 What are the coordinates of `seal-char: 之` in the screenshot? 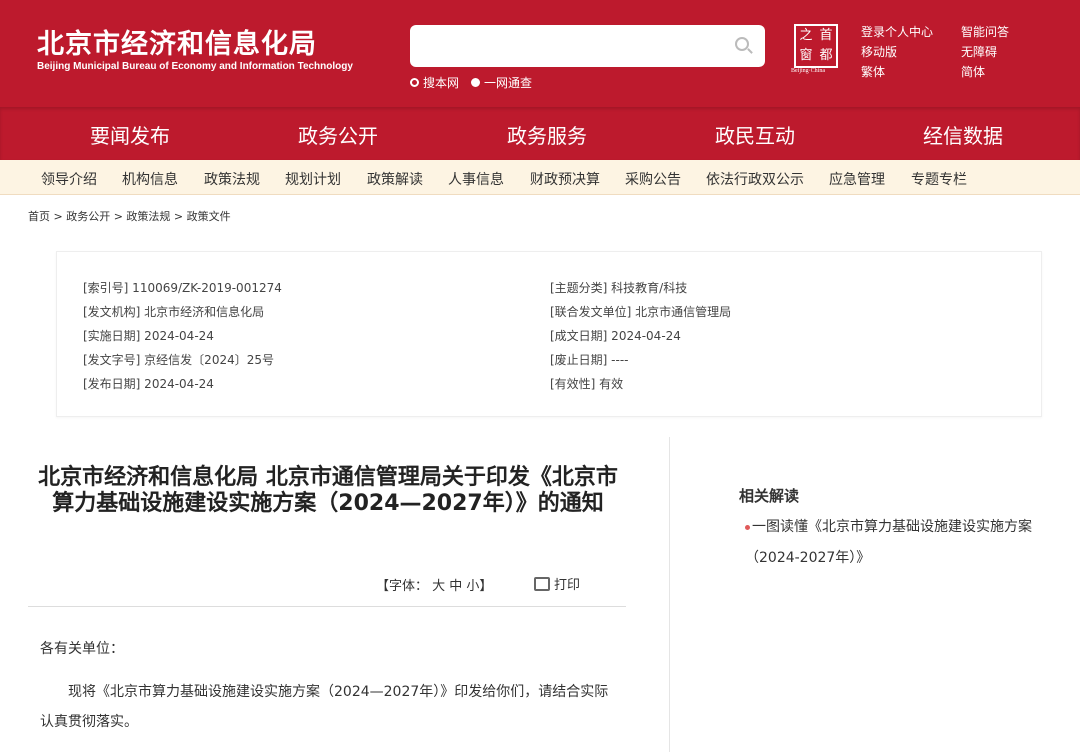 It's located at (806, 35).